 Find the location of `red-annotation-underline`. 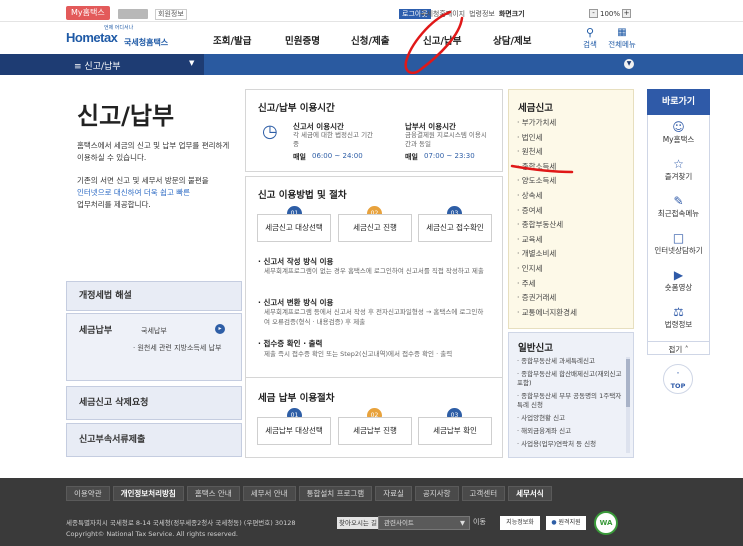

red-annotation-underline is located at coordinates (542, 169).